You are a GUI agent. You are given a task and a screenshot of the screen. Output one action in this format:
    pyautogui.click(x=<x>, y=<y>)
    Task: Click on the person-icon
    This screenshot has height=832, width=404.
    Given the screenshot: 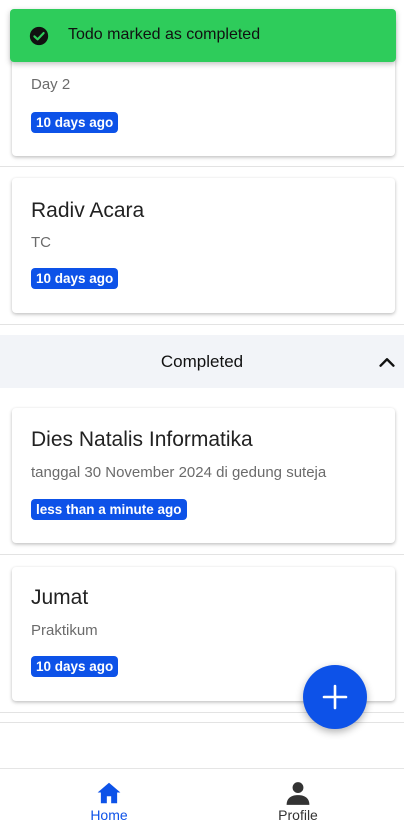 What is the action you would take?
    pyautogui.click(x=298, y=793)
    